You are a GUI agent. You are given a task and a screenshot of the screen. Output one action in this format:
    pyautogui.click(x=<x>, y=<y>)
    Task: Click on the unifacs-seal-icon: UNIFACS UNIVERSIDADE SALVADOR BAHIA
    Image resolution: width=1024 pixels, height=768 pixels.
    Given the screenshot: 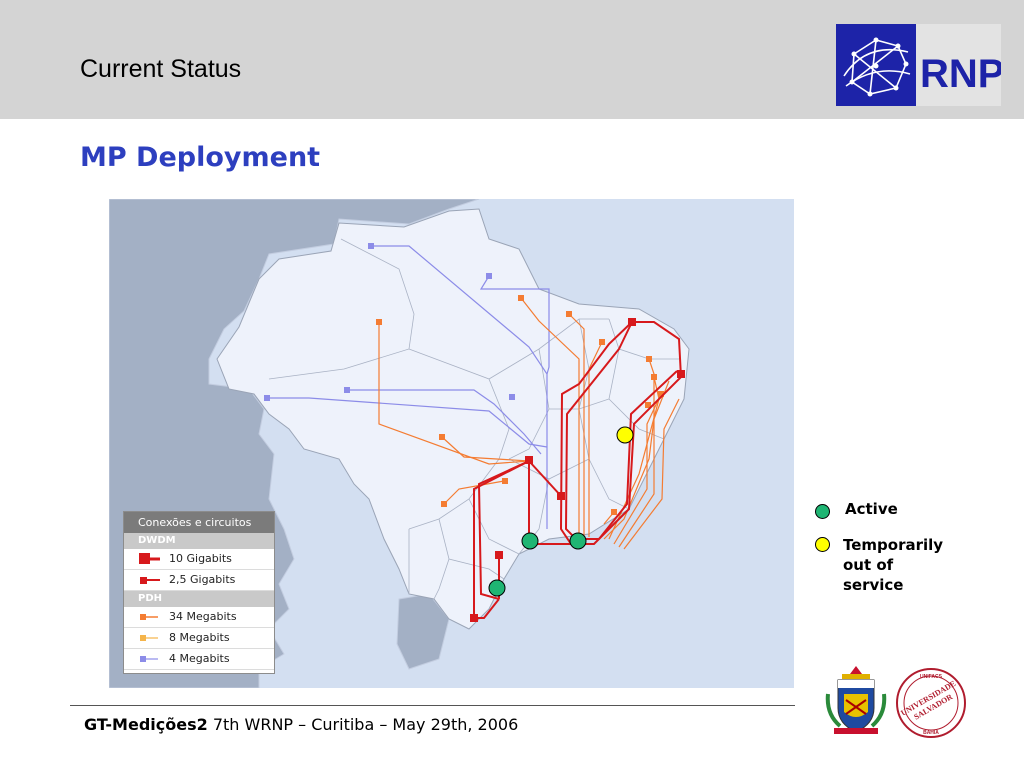 What is the action you would take?
    pyautogui.click(x=931, y=703)
    